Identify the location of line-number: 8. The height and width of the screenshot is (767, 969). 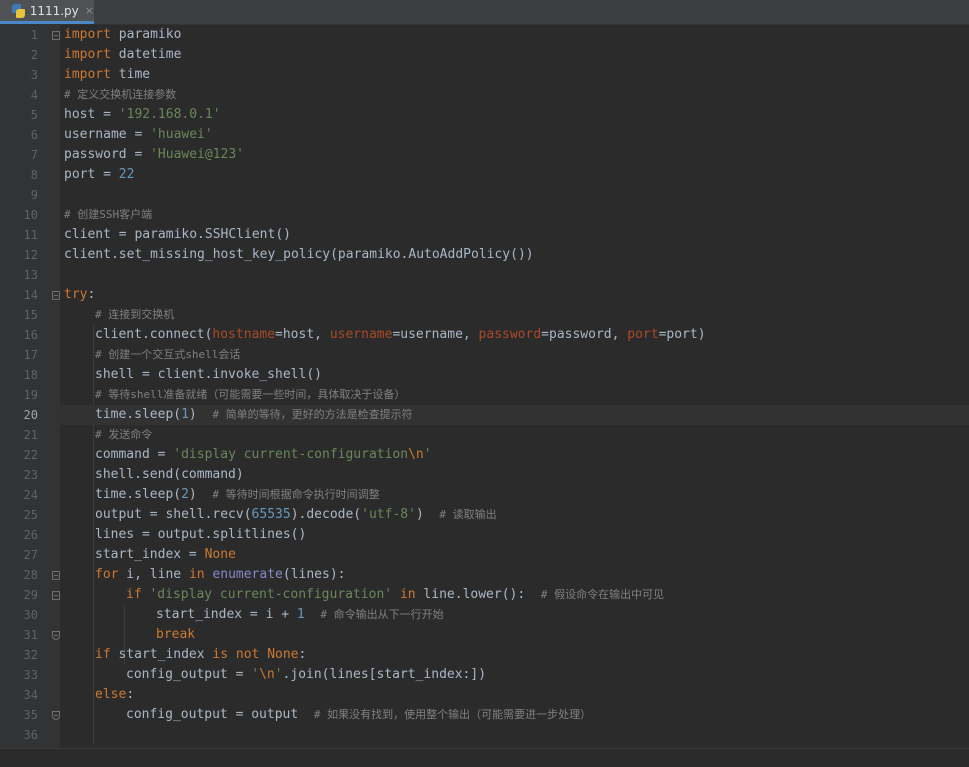
(34, 175).